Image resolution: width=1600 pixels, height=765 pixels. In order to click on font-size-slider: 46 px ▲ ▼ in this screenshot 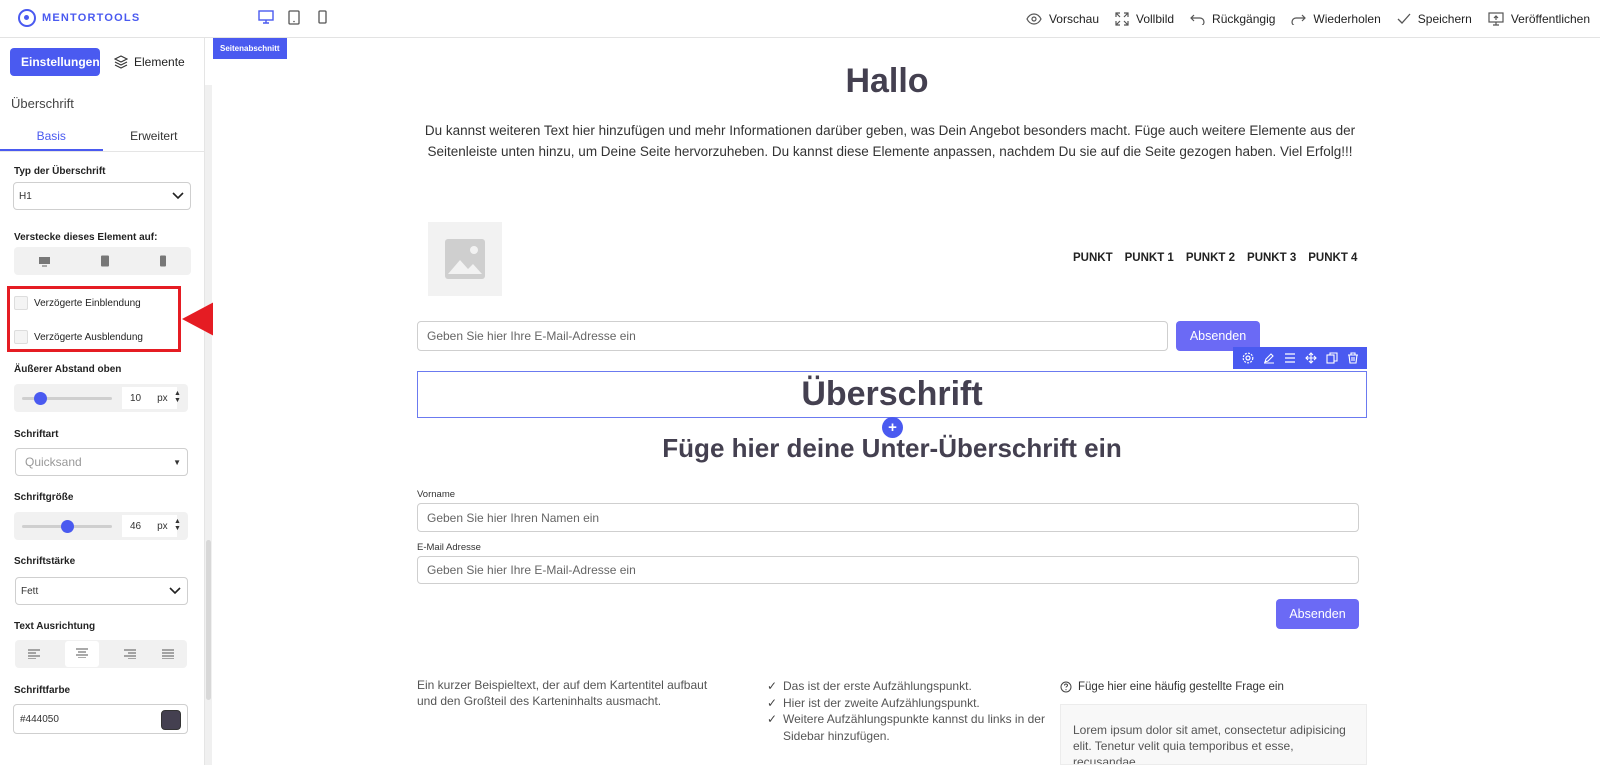, I will do `click(101, 526)`.